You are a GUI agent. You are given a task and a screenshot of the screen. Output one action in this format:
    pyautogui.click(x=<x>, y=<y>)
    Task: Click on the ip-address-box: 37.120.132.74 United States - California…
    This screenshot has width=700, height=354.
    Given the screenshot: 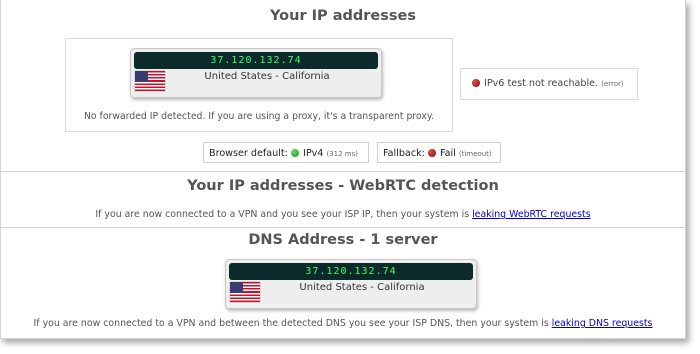 What is the action you would take?
    pyautogui.click(x=259, y=85)
    